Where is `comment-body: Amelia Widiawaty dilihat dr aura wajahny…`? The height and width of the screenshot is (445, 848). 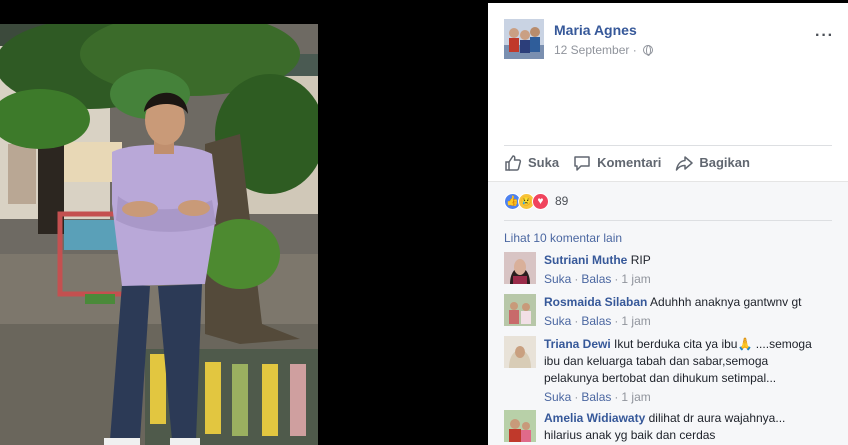 comment-body: Amelia Widiawaty dilihat dr aura wajahny… is located at coordinates (689, 427).